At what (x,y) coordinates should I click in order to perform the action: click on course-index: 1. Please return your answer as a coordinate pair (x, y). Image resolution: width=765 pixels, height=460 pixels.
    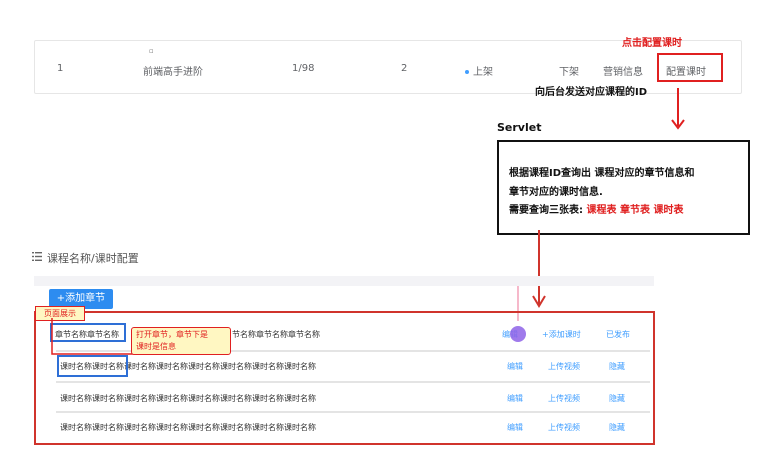
    Looking at the image, I should click on (60, 68).